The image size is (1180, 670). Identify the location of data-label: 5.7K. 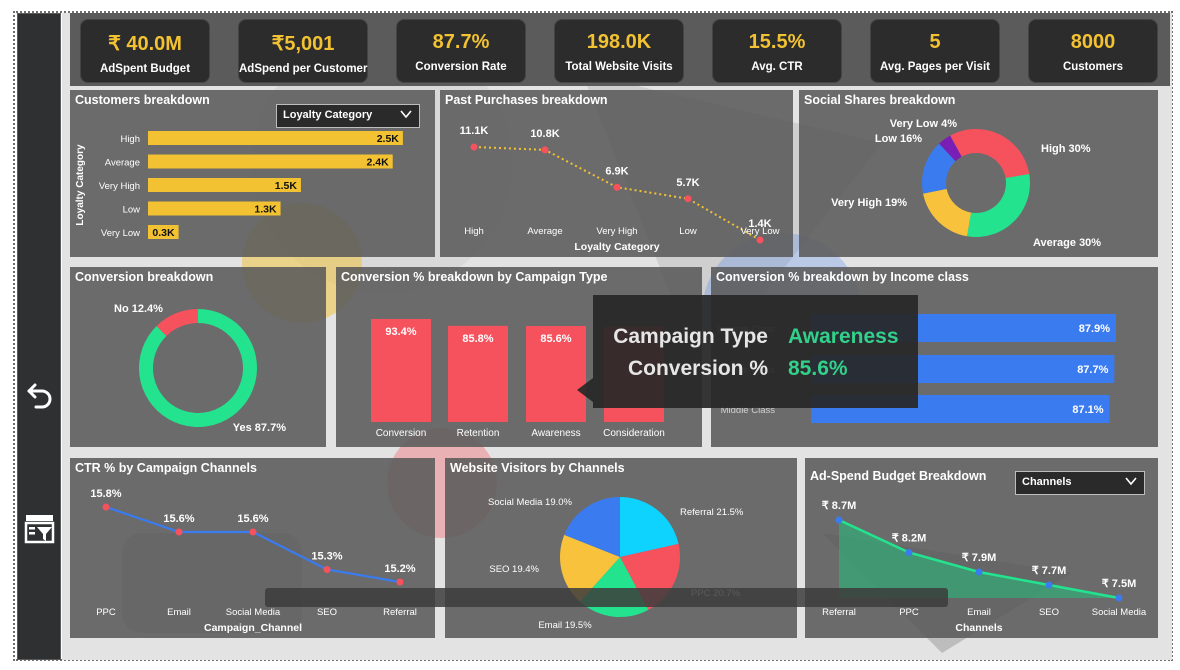
(687, 183).